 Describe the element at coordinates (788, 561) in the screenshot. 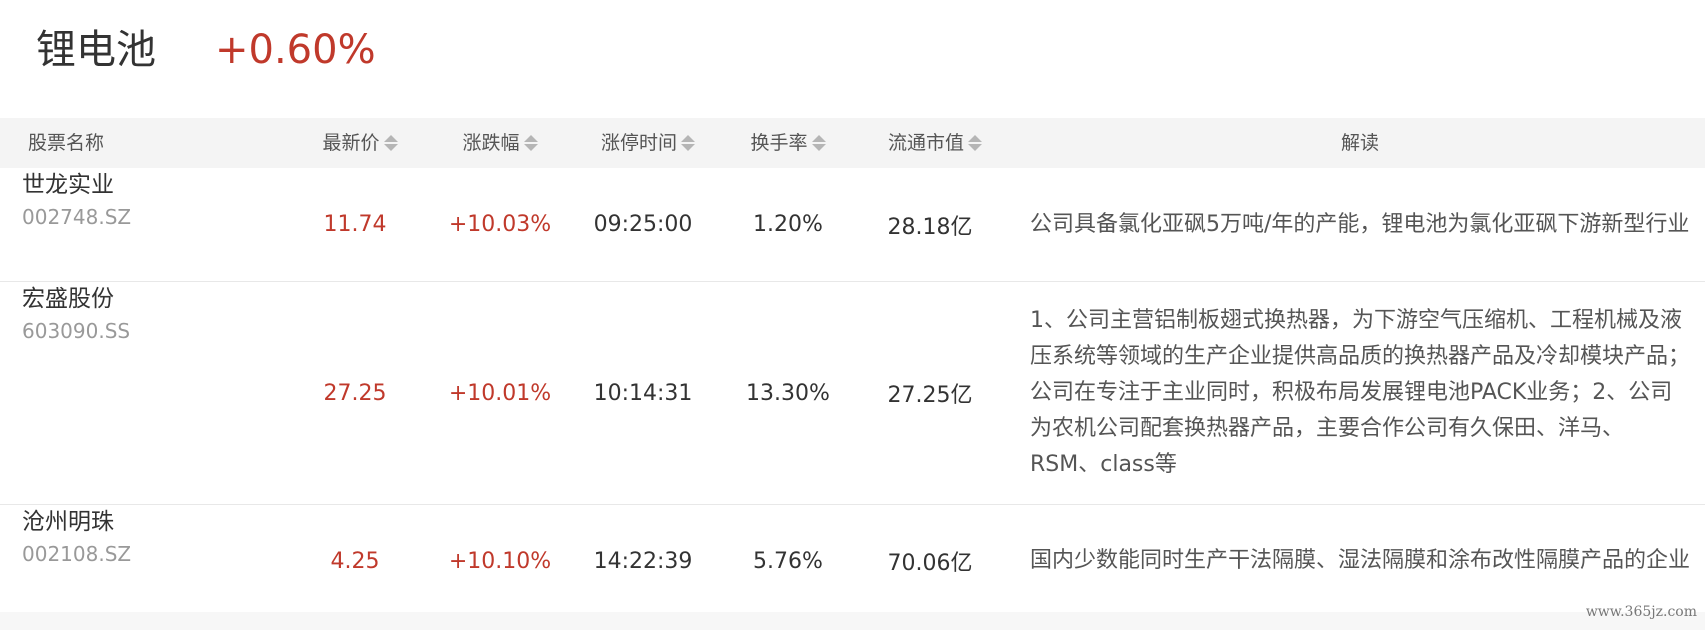

I see `turnover-cell: 5.76%` at that location.